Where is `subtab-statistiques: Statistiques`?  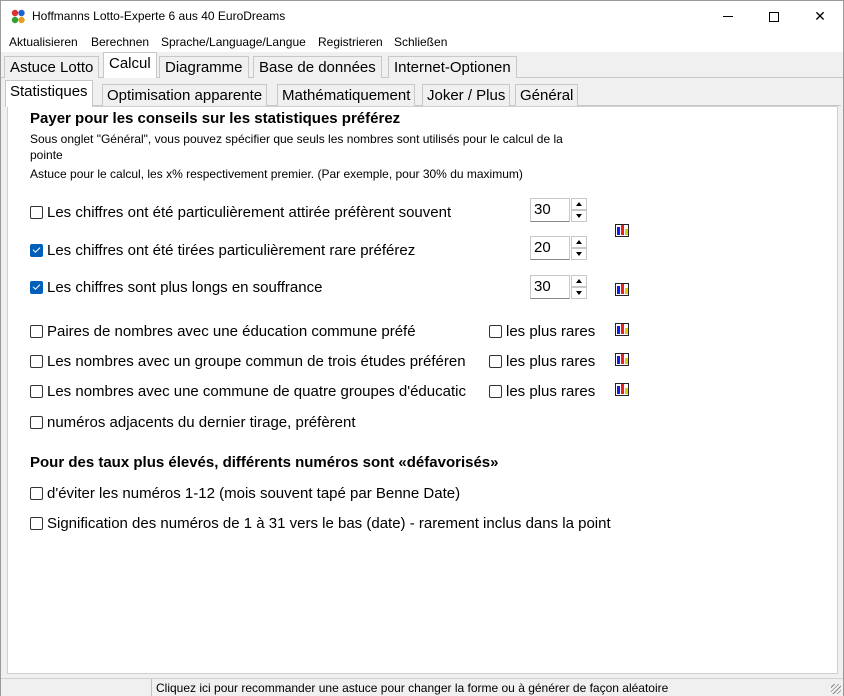
subtab-statistiques: Statistiques is located at coordinates (49, 93).